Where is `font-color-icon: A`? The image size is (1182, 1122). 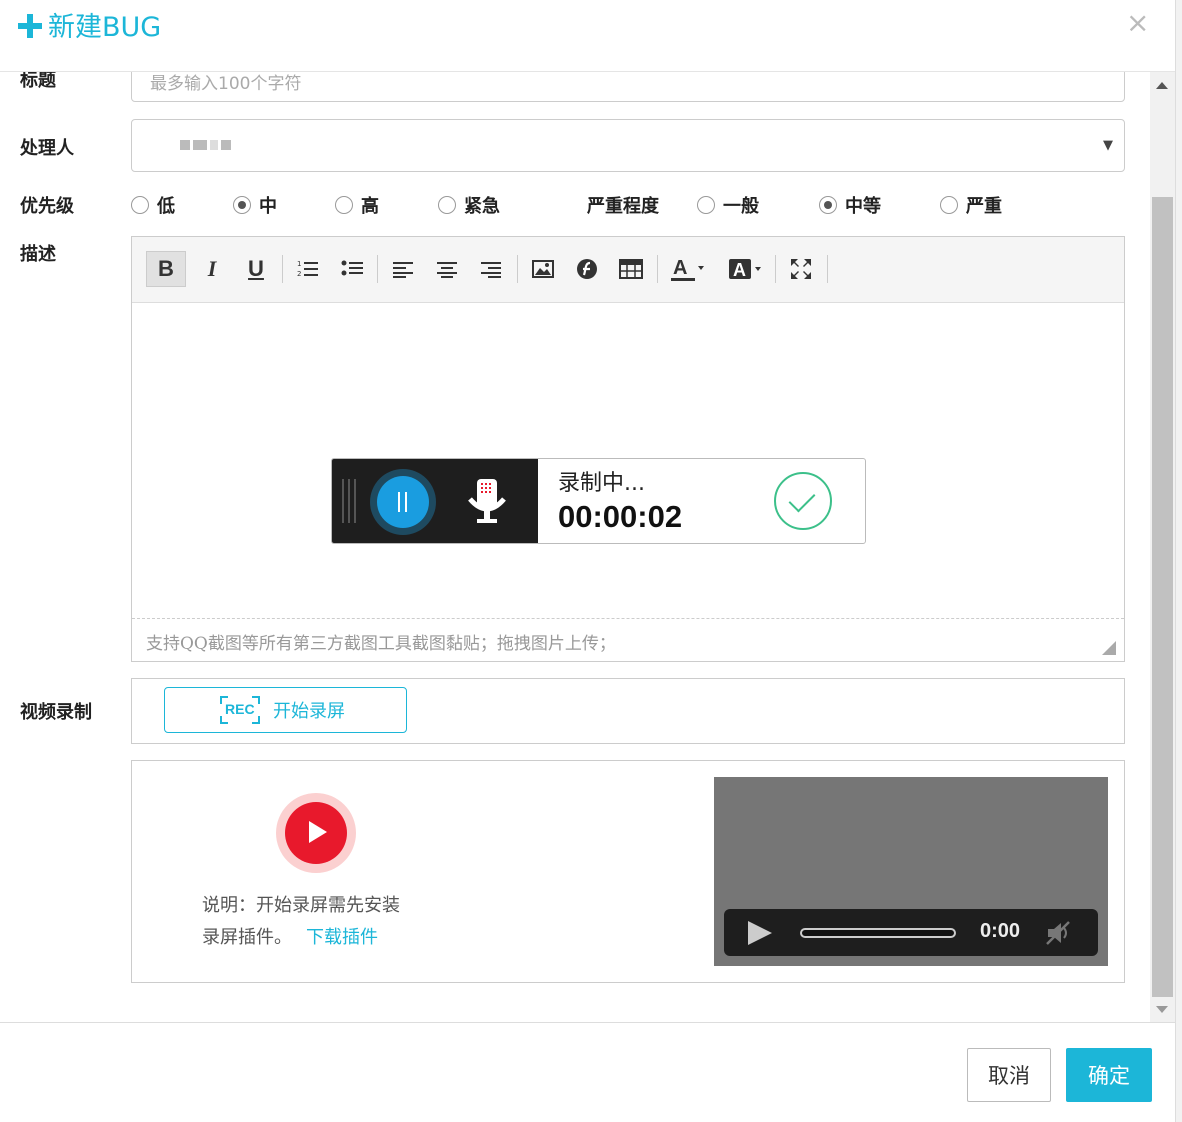
font-color-icon: A is located at coordinates (689, 269).